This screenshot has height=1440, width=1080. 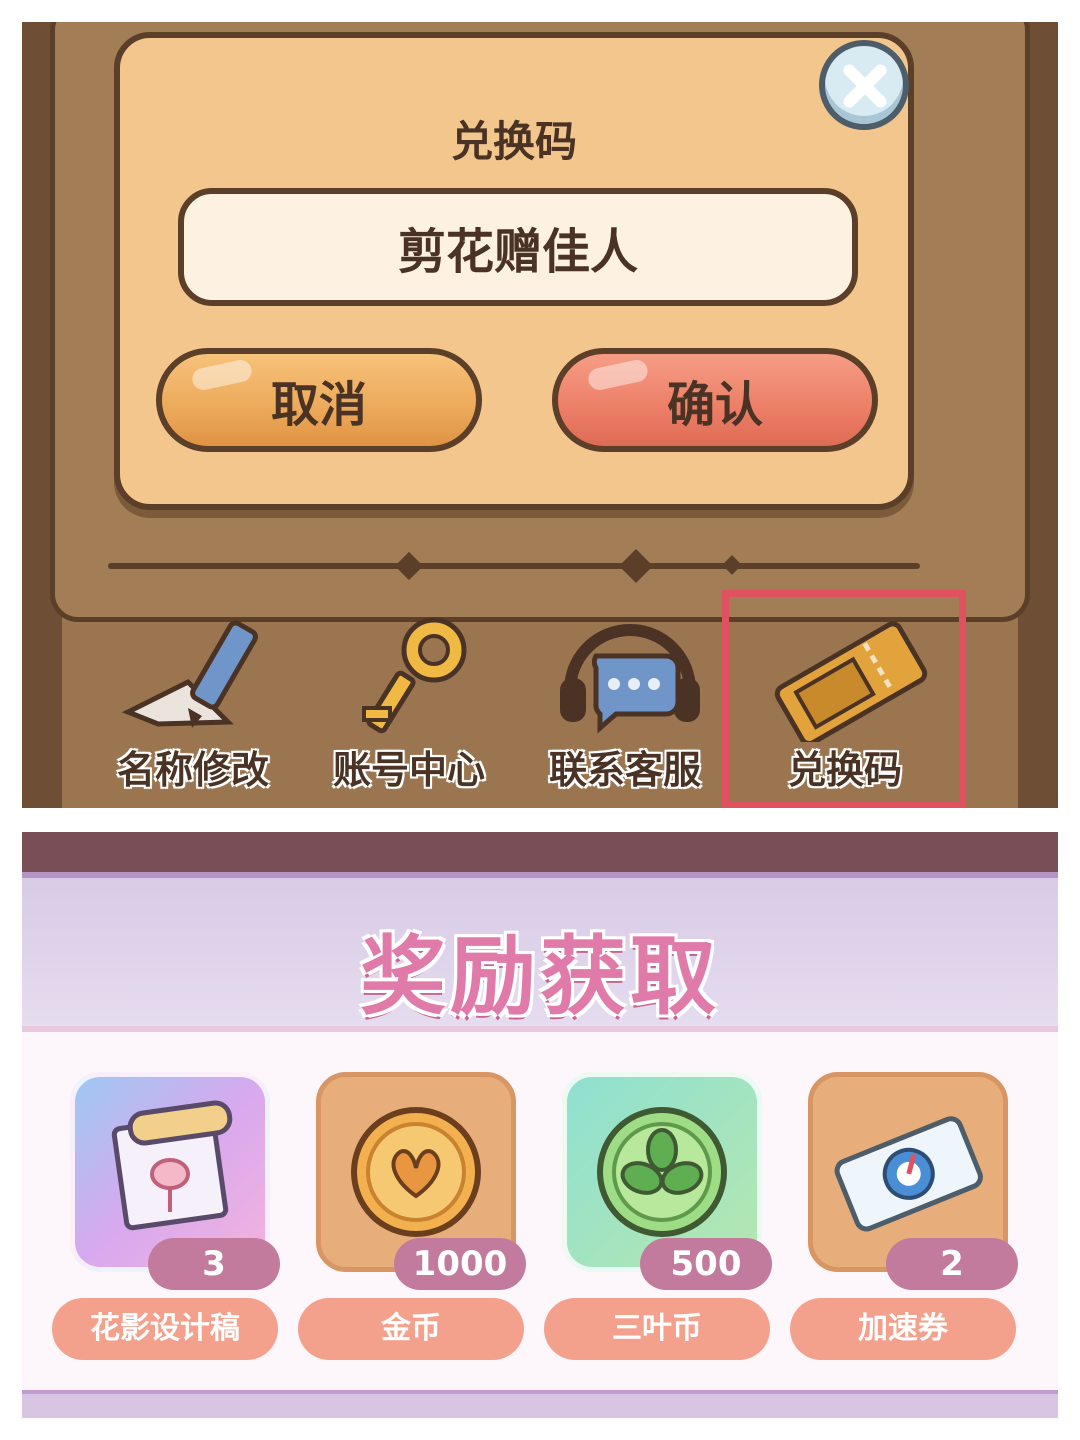 I want to click on menu-item-label: 账号中心, so click(x=408, y=770).